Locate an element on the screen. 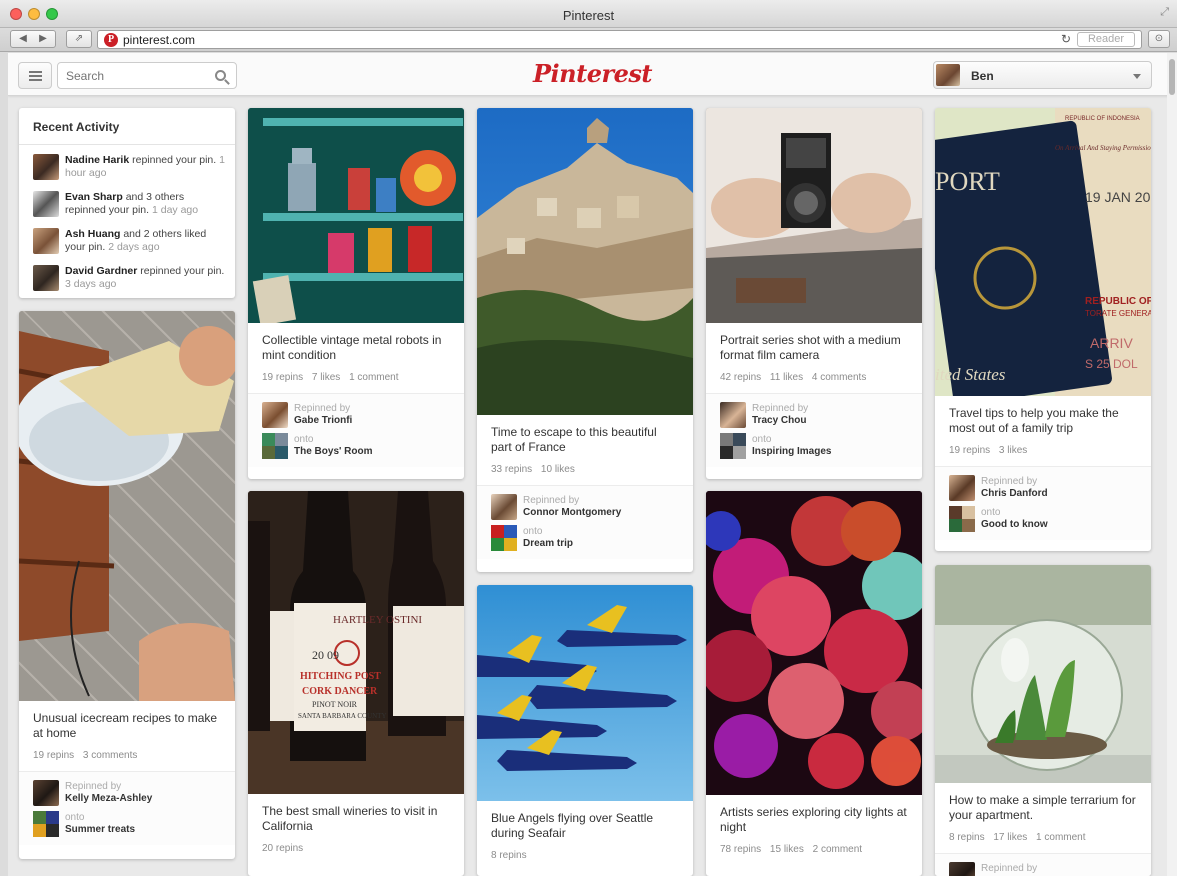 The image size is (1177, 876). activity-user-name: Evan Sharp is located at coordinates (94, 197).